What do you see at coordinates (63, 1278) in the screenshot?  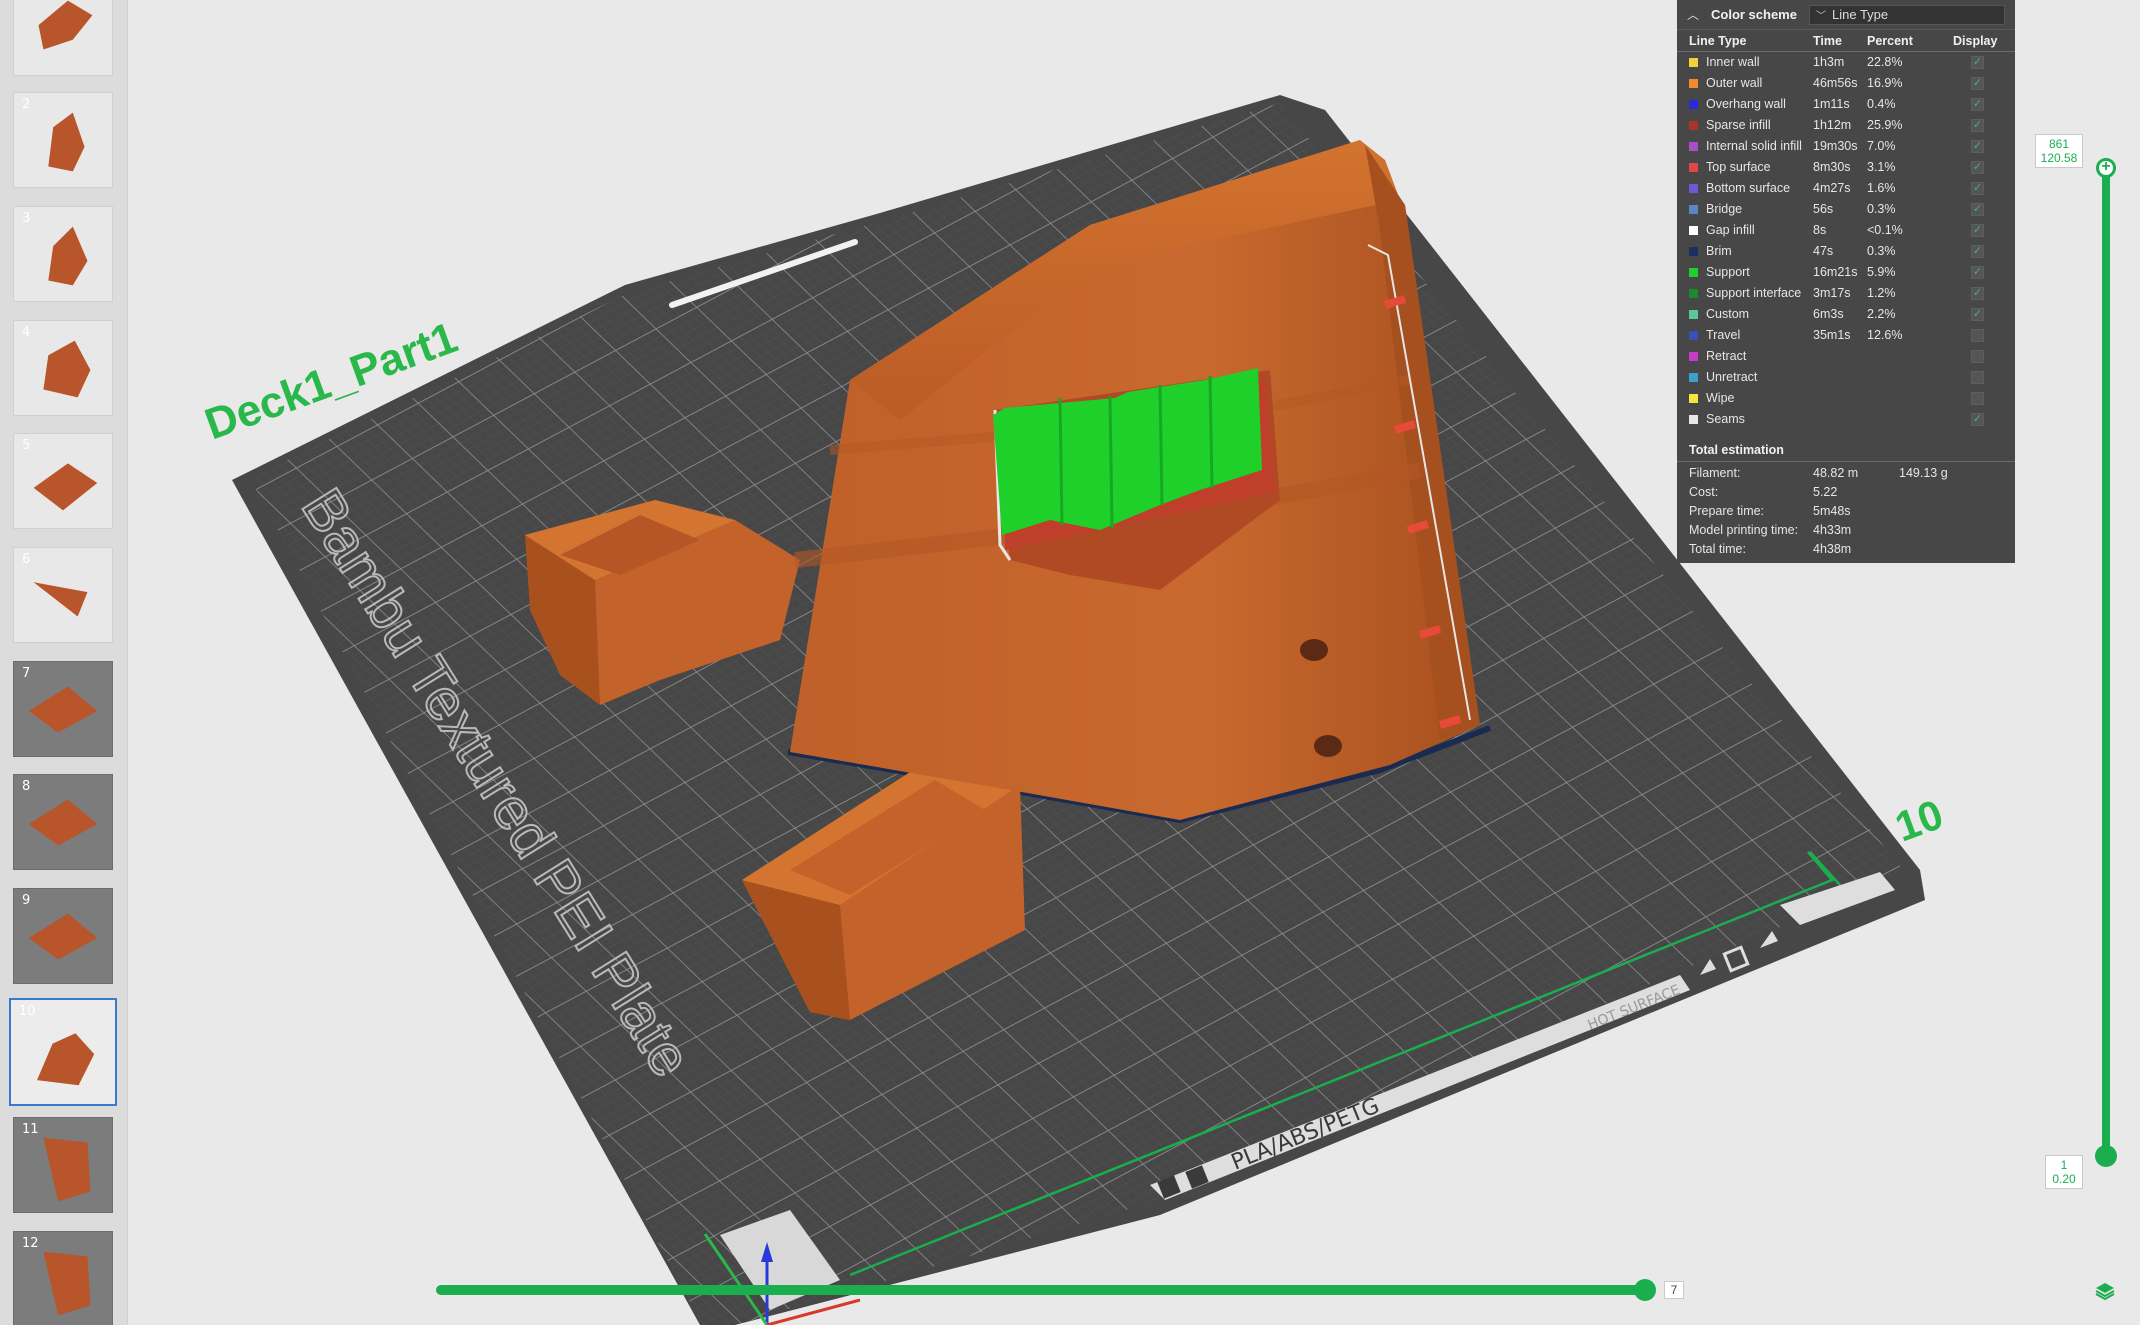 I see `plate-thumbnail-12: 12` at bounding box center [63, 1278].